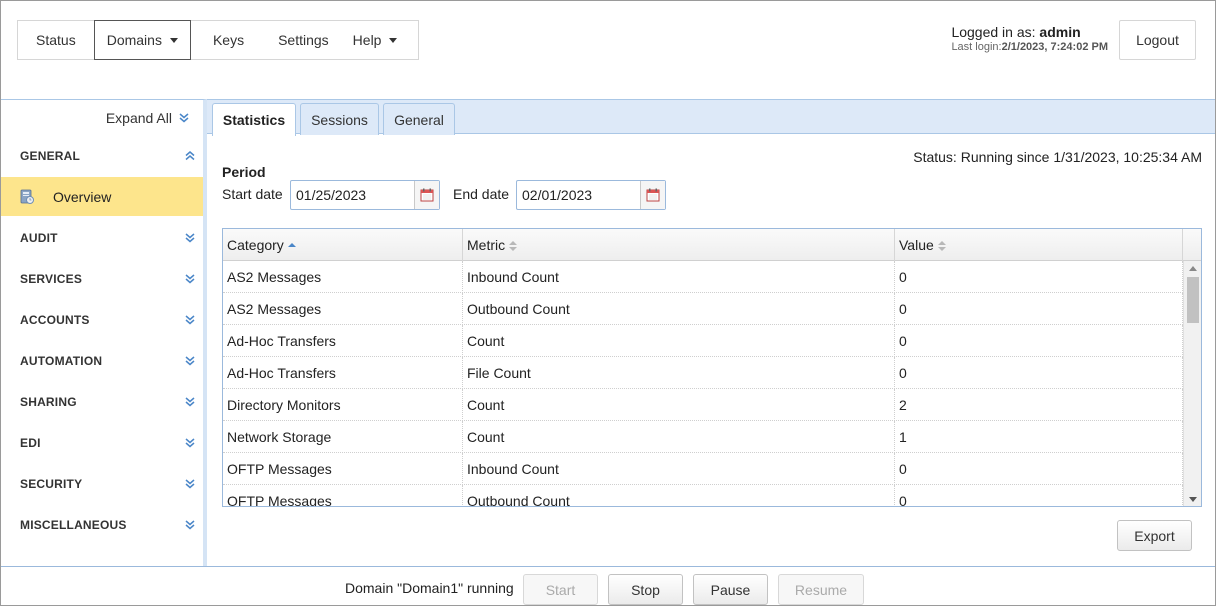  I want to click on top-navigation: Status Domains Keys Settings Help, so click(218, 40).